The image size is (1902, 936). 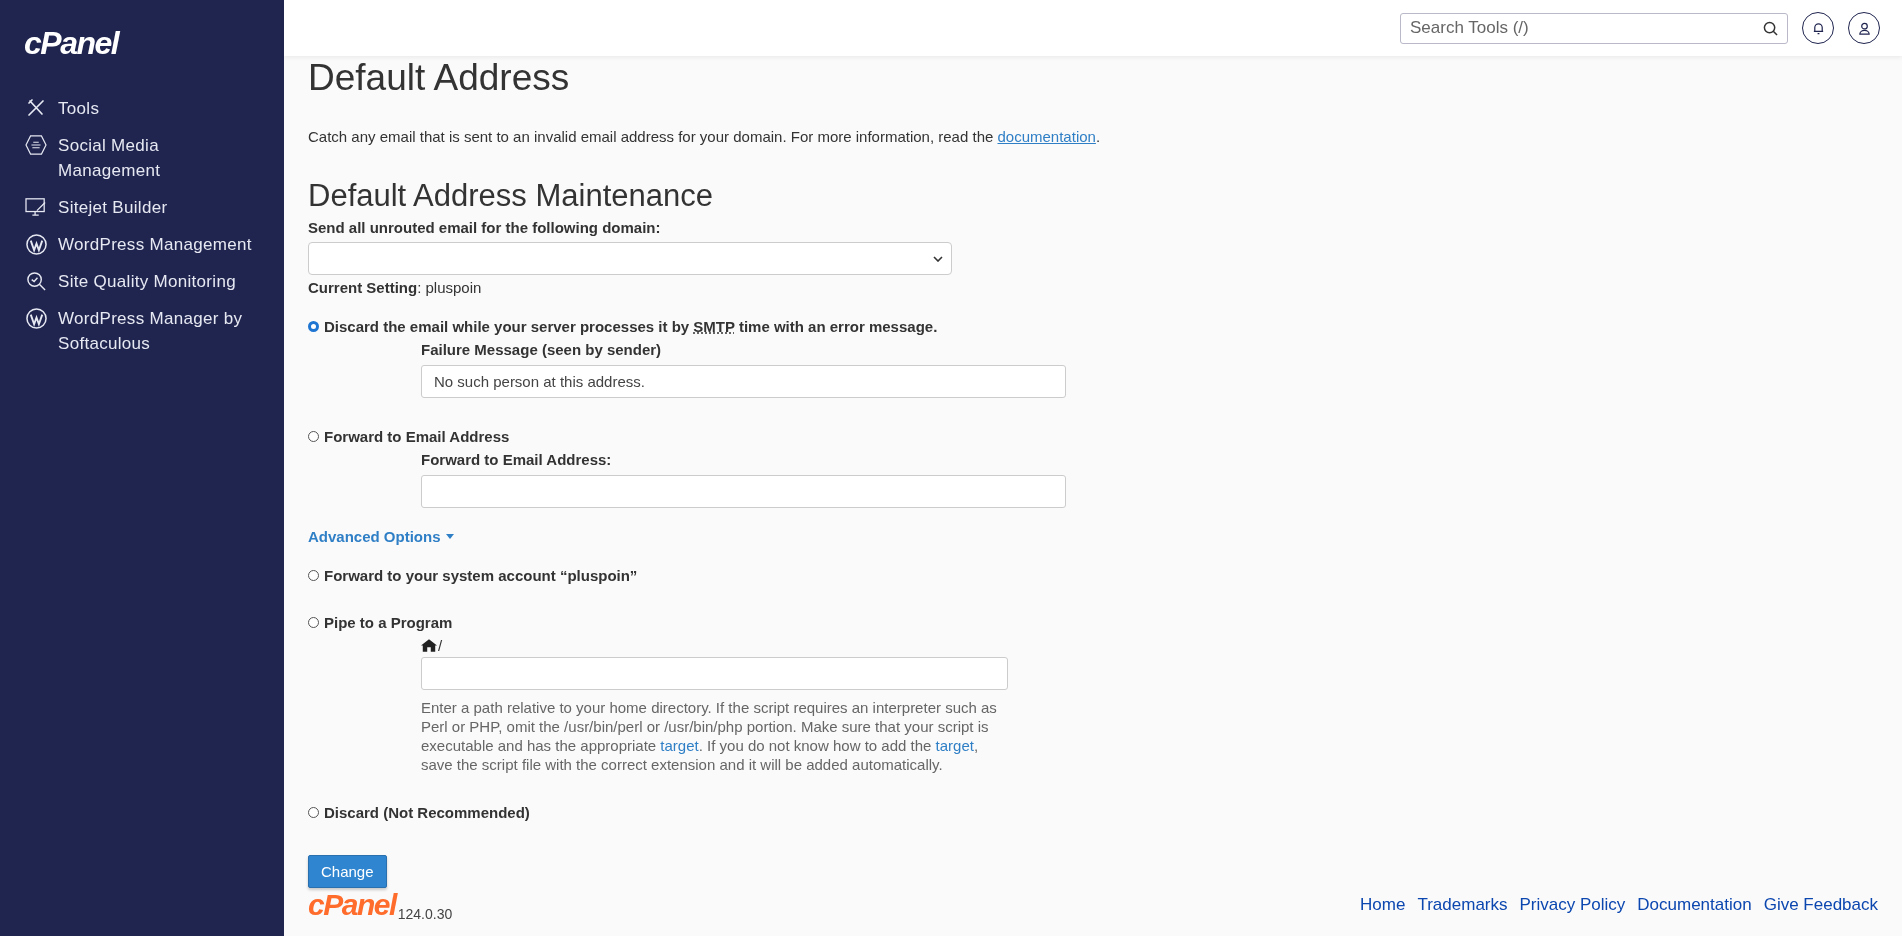 I want to click on option-label: Forward to Email Address, so click(x=417, y=436).